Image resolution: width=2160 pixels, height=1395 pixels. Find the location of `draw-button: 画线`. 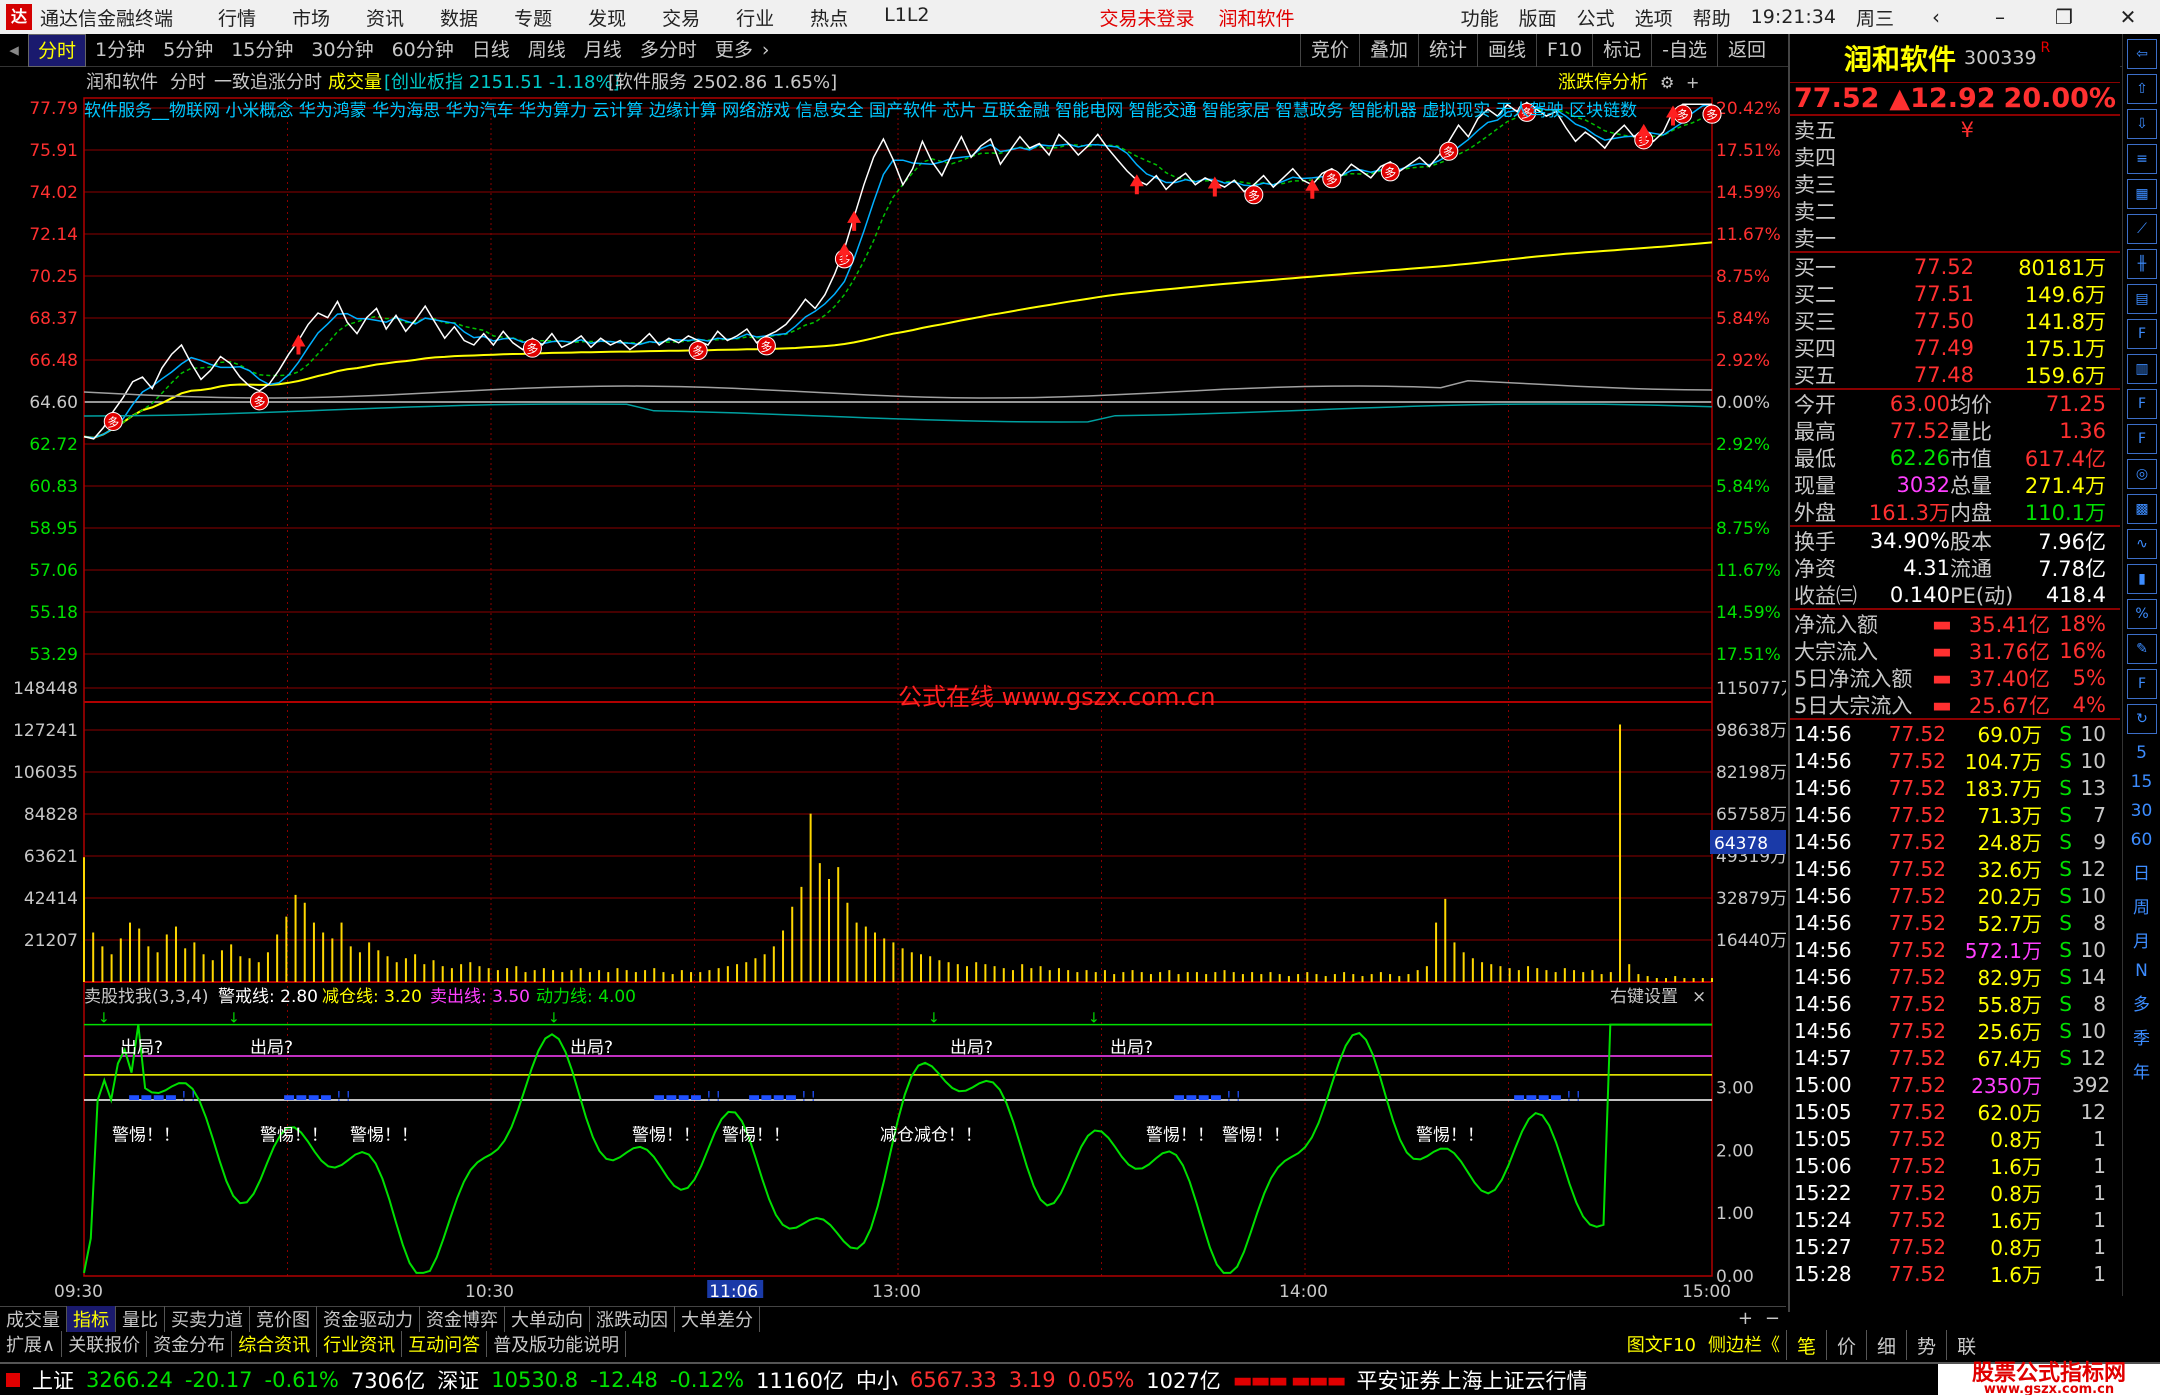

draw-button: 画线 is located at coordinates (1506, 50).